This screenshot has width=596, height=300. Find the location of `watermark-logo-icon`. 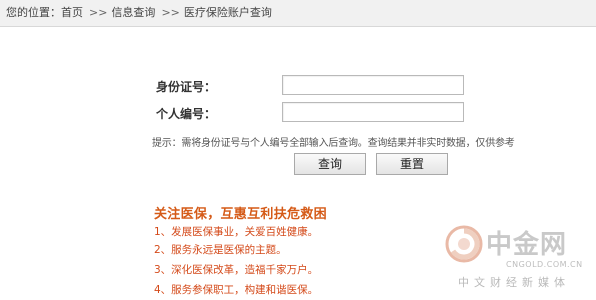

watermark-logo-icon is located at coordinates (464, 244).